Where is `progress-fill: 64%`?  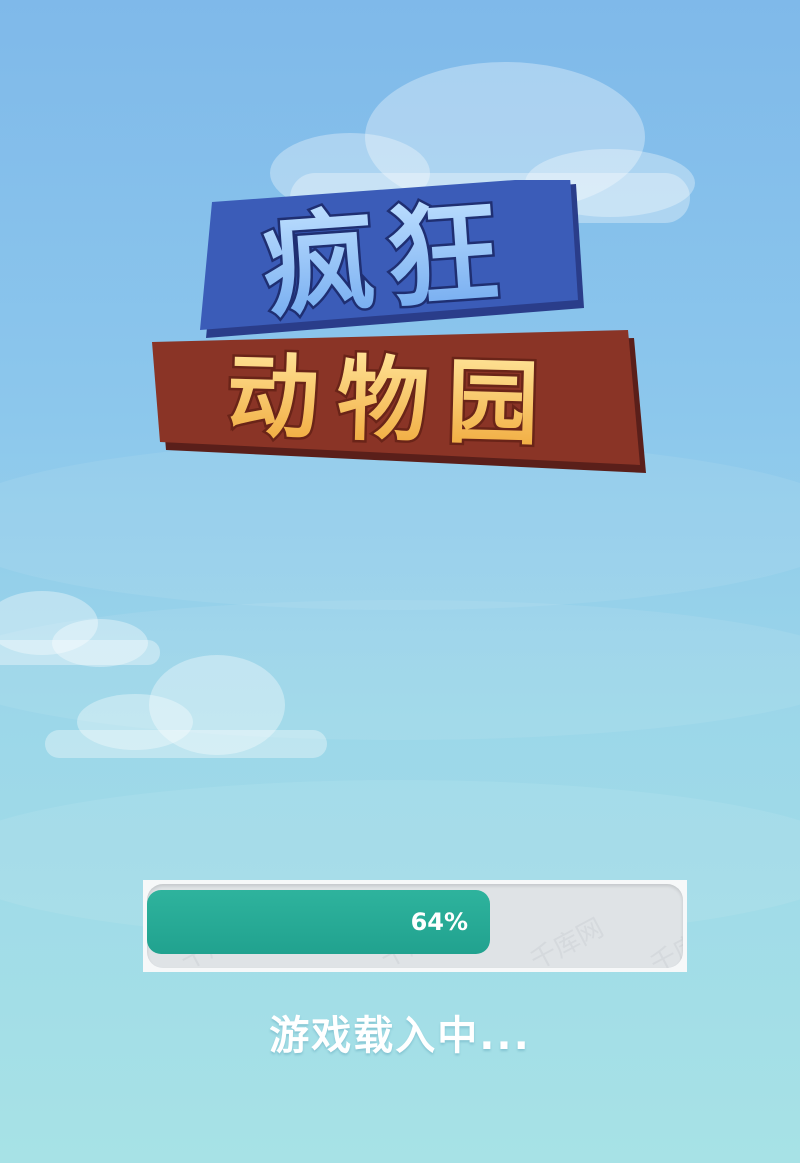 progress-fill: 64% is located at coordinates (319, 922).